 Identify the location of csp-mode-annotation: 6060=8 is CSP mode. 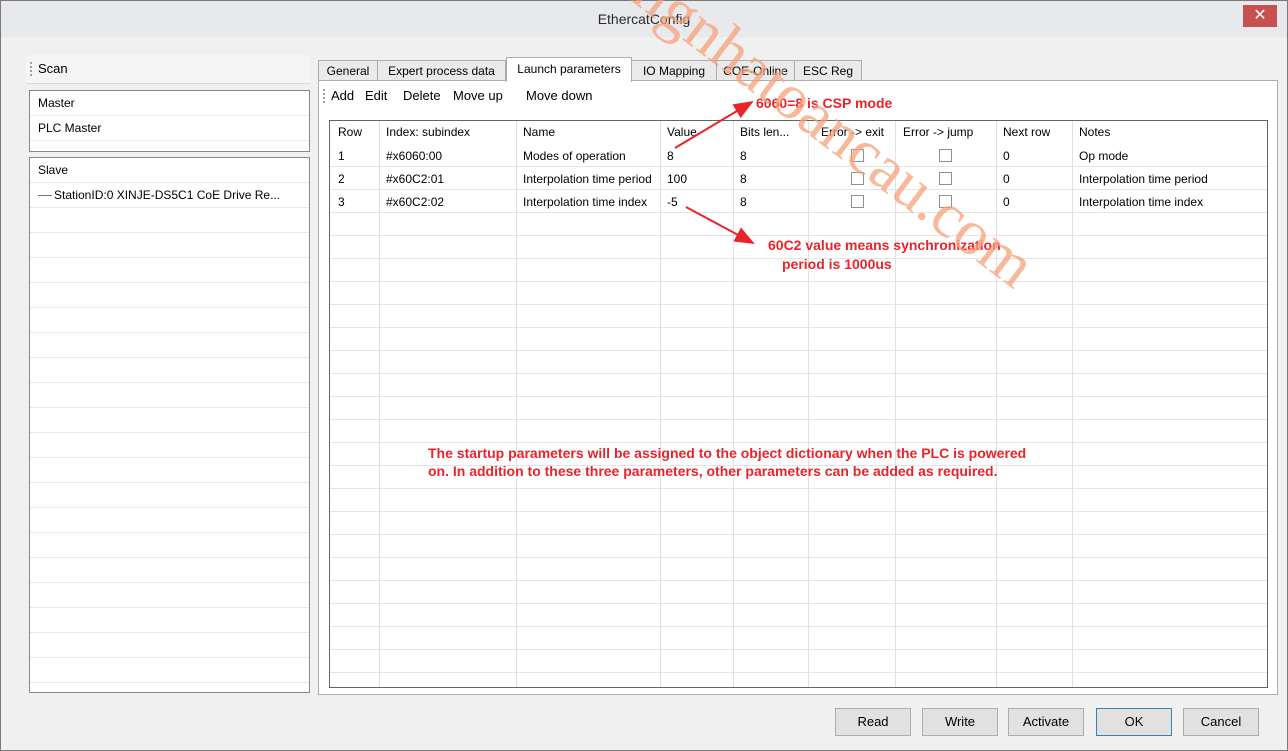
(824, 103).